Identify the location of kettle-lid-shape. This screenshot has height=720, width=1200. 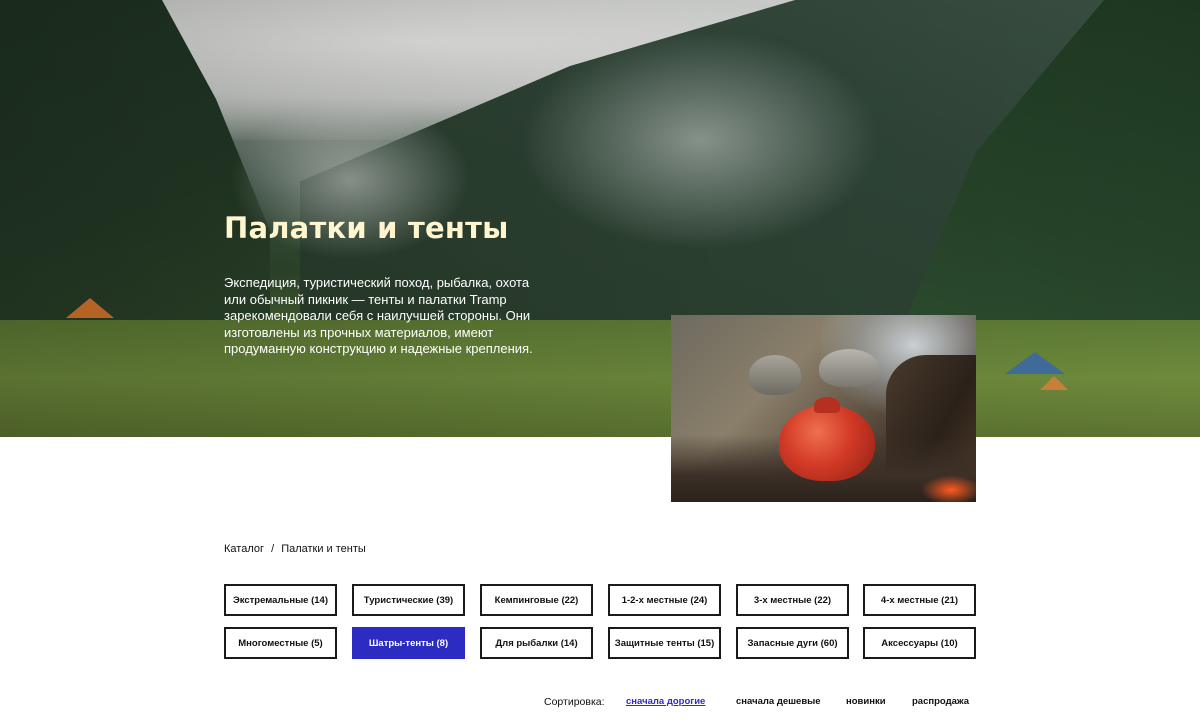
(827, 405).